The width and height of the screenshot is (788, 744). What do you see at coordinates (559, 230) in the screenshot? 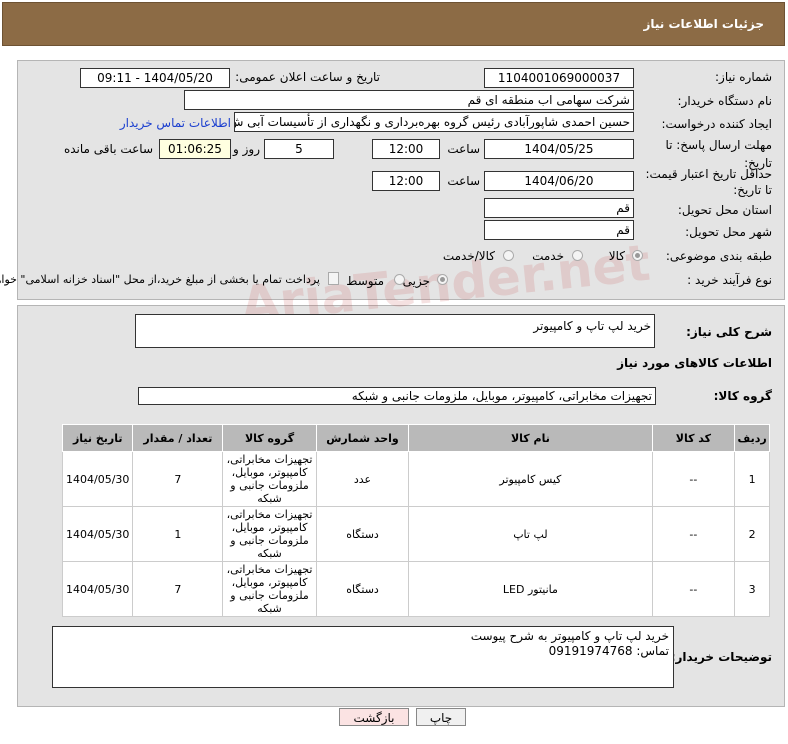
I see `city-field: قم` at bounding box center [559, 230].